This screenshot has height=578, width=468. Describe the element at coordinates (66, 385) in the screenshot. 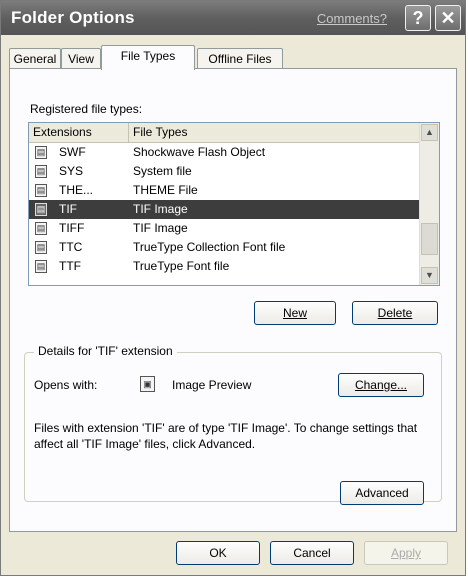

I see `opens-with-label: Opens with:` at that location.